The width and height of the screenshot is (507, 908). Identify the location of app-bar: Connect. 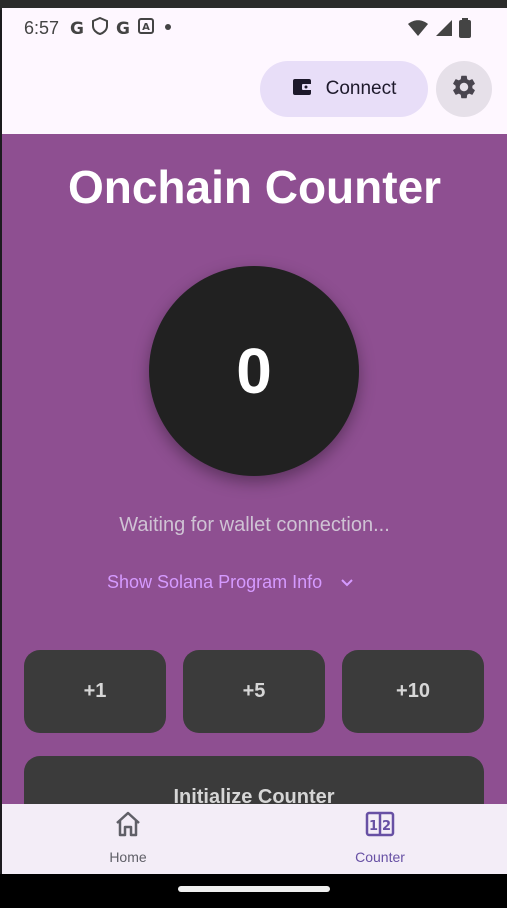
(254, 91).